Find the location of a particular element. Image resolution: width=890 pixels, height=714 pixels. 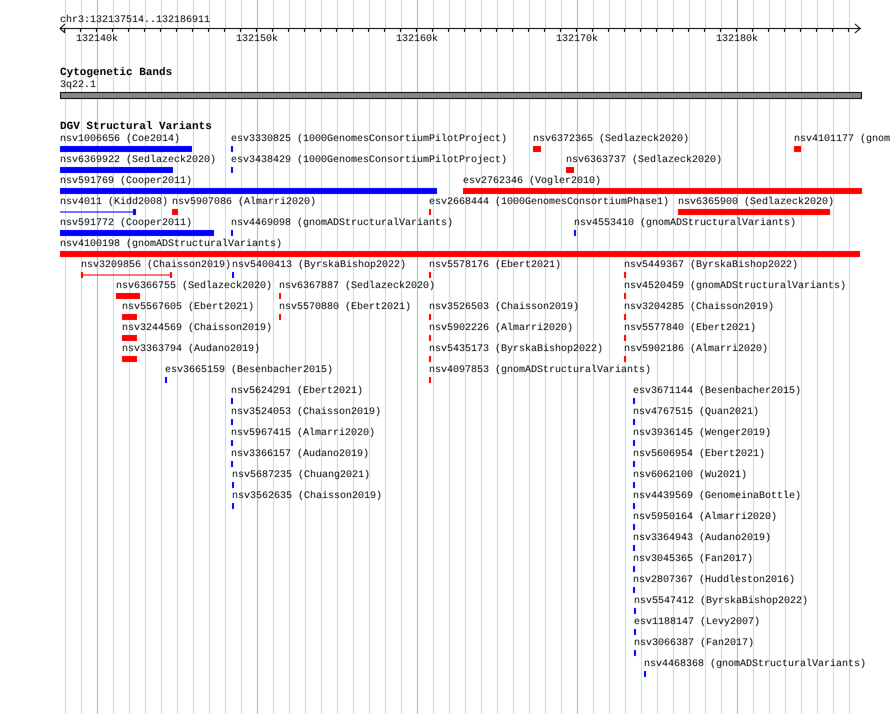

variant-label: nsv3066387 (Fan2017) is located at coordinates (694, 643).